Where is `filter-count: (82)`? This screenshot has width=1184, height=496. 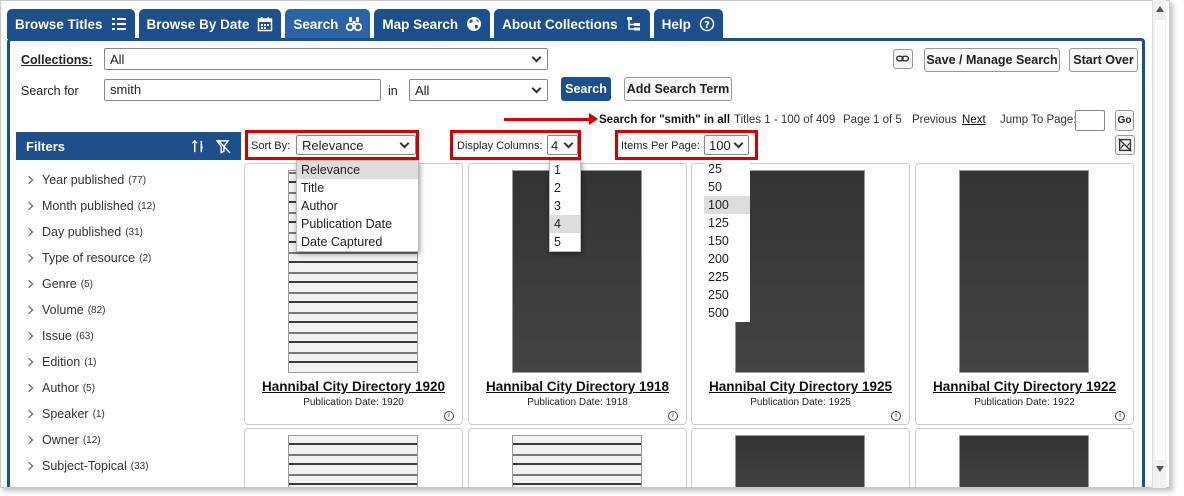 filter-count: (82) is located at coordinates (96, 310).